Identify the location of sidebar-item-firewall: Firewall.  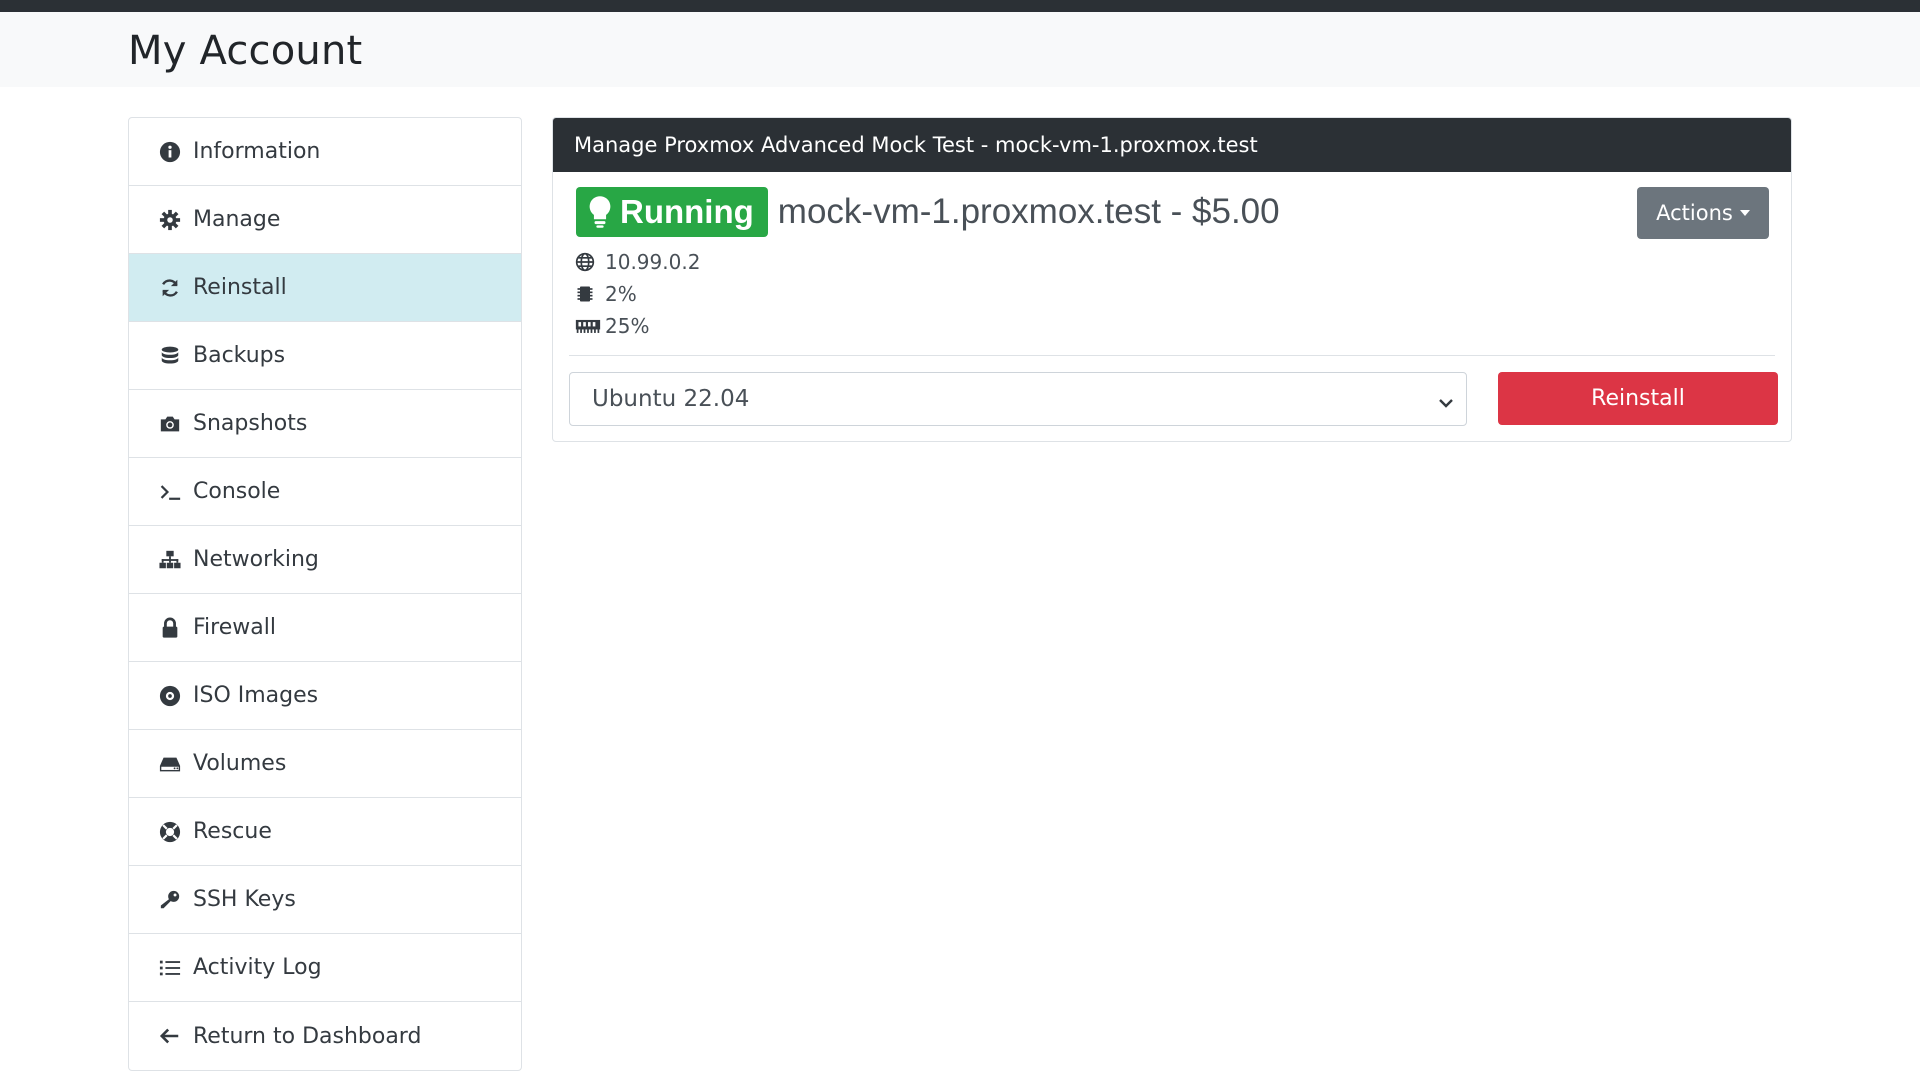
(325, 628).